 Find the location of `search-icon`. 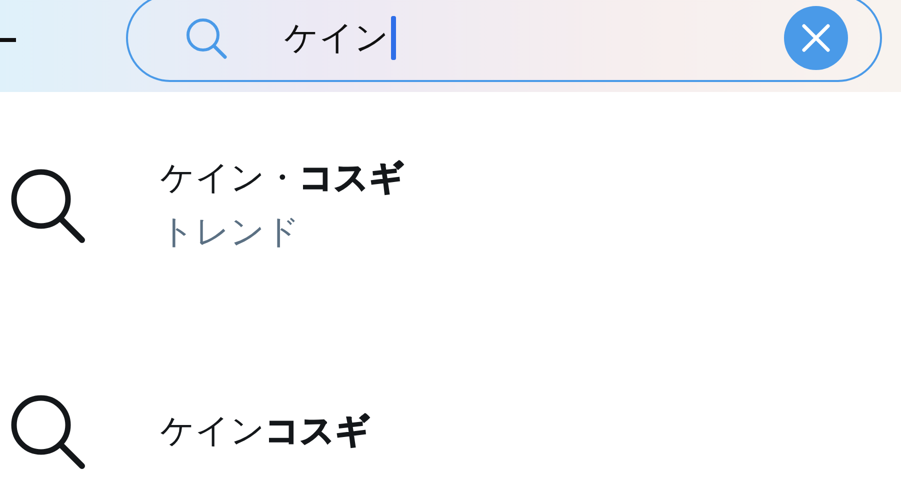

search-icon is located at coordinates (206, 38).